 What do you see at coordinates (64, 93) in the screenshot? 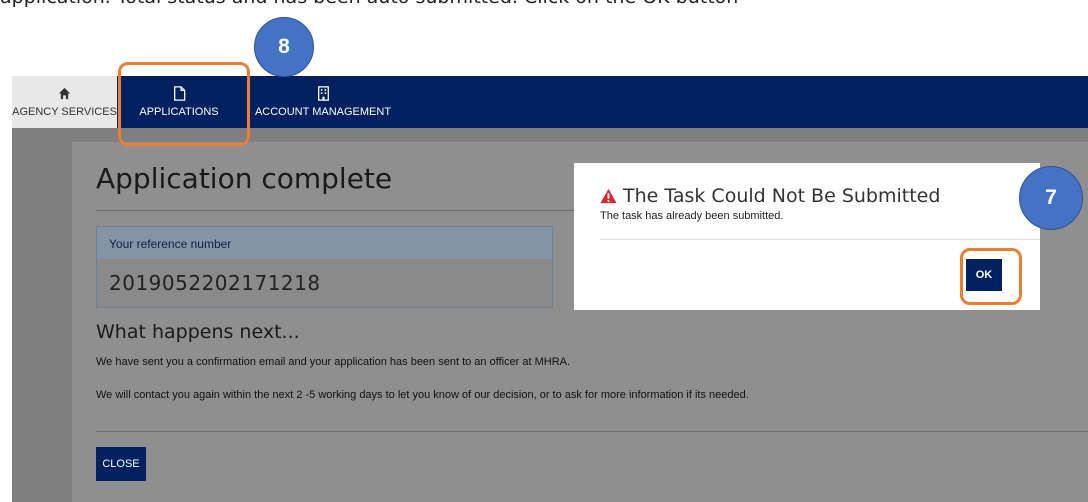
I see `home-icon` at bounding box center [64, 93].